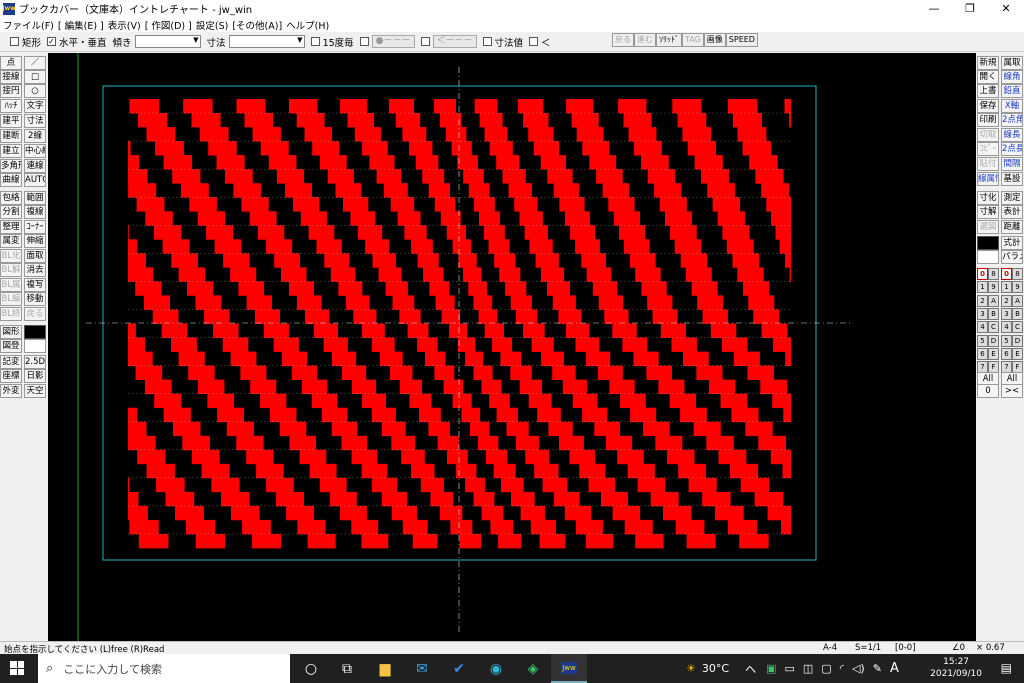  What do you see at coordinates (982, 300) in the screenshot?
I see `layer-button-2-0: 2` at bounding box center [982, 300].